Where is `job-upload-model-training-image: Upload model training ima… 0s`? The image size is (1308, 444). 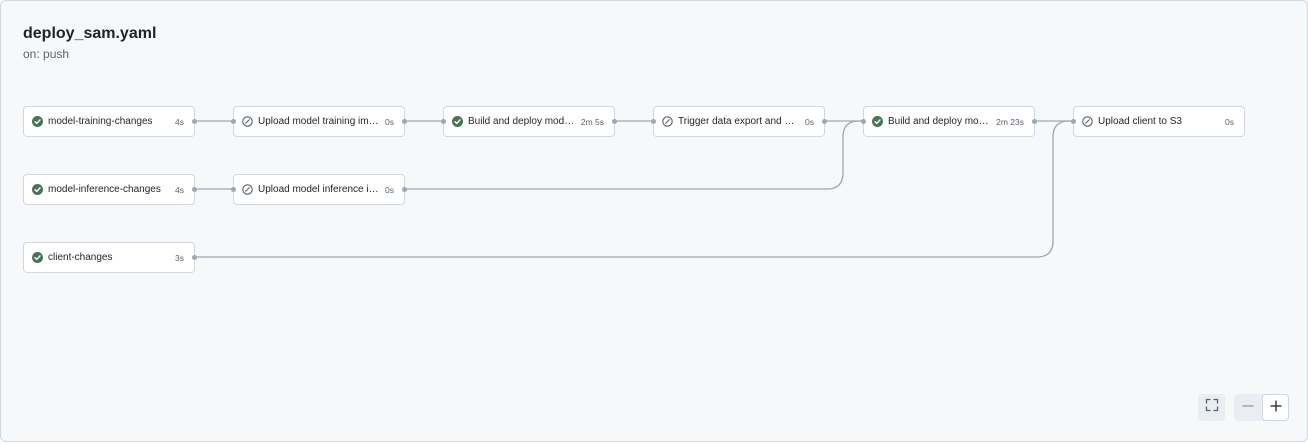 job-upload-model-training-image: Upload model training ima… 0s is located at coordinates (319, 121).